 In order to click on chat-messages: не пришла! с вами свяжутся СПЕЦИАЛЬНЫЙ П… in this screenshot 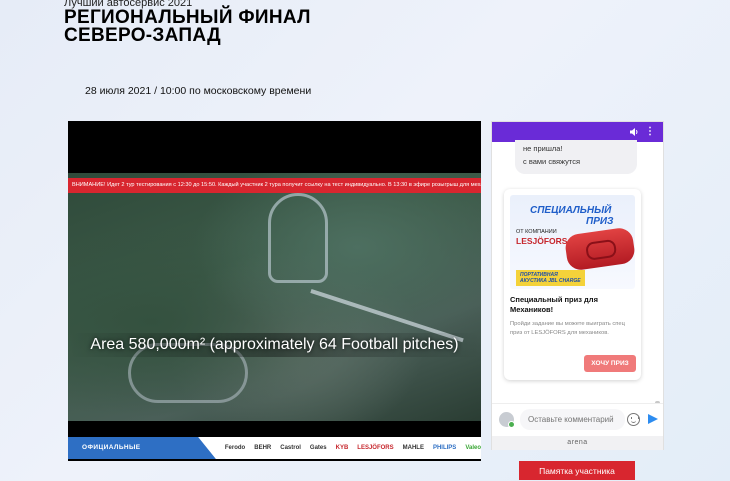, I will do `click(577, 286)`.